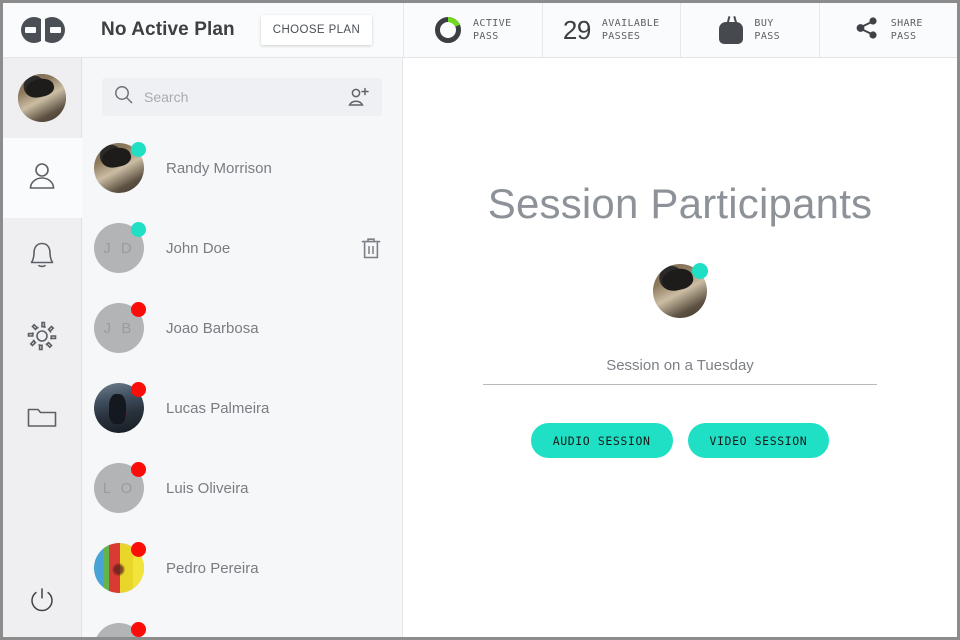  Describe the element at coordinates (242, 248) in the screenshot. I see `list-item: J D John Doe` at that location.